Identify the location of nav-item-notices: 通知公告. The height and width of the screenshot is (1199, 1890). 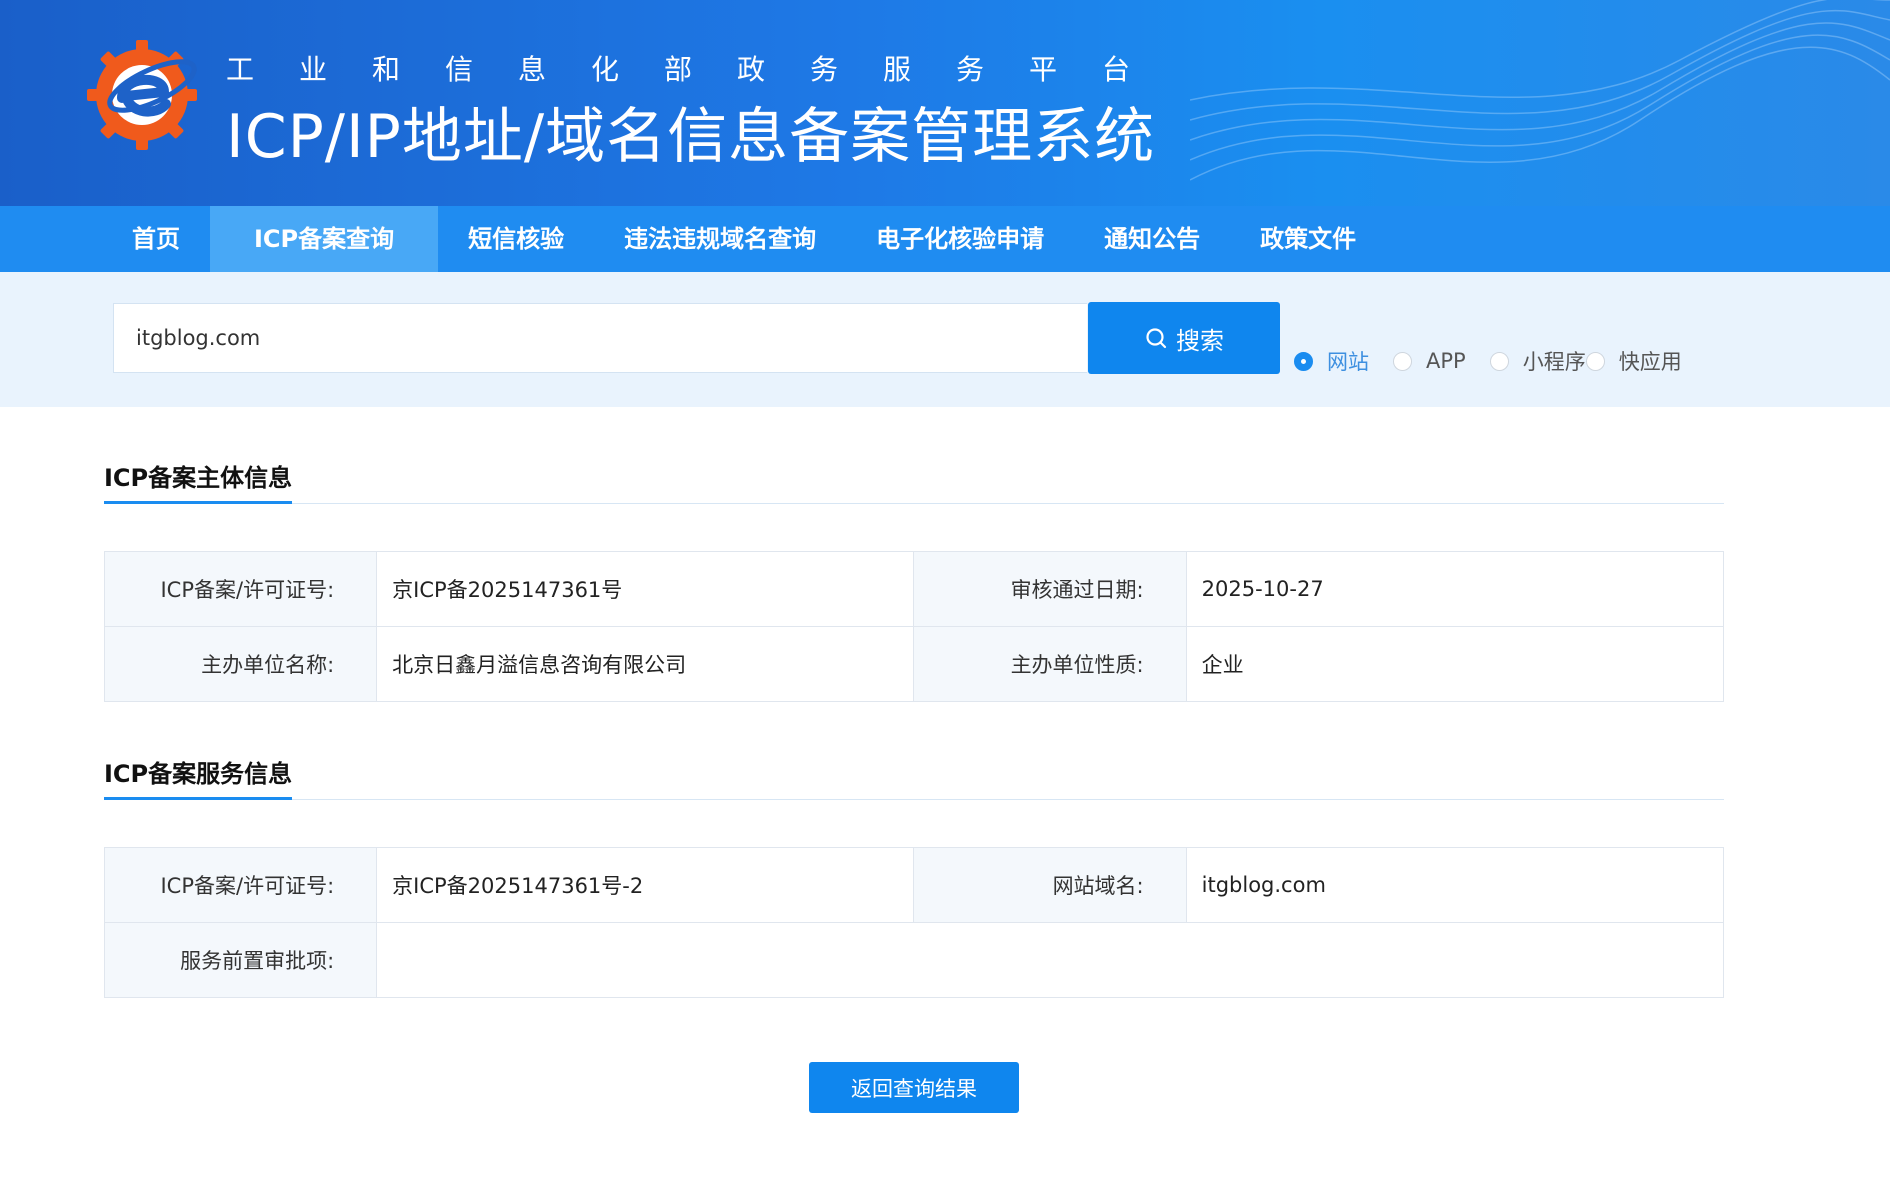
(1152, 239).